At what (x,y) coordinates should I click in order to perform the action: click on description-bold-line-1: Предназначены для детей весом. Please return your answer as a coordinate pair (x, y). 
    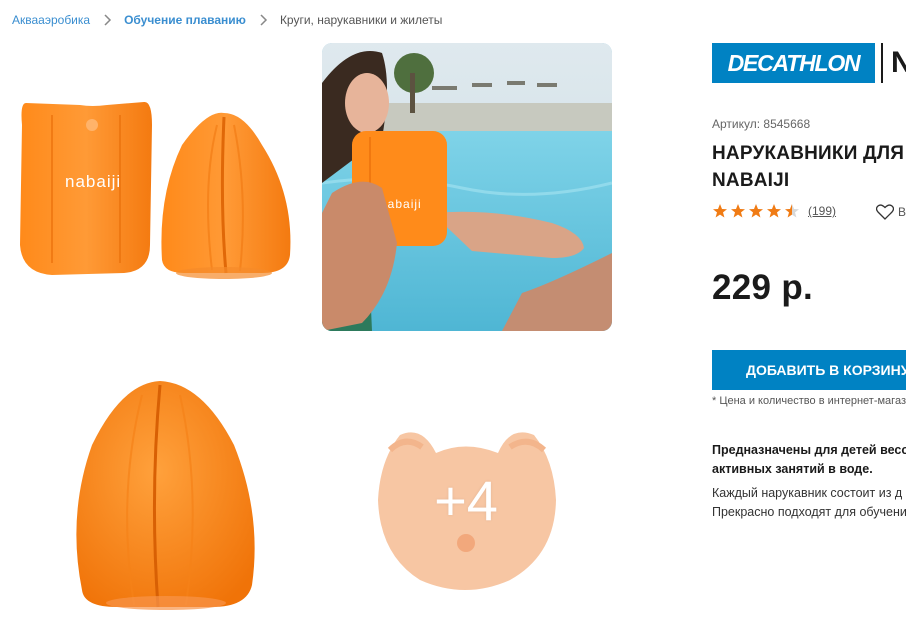
    Looking at the image, I should click on (809, 450).